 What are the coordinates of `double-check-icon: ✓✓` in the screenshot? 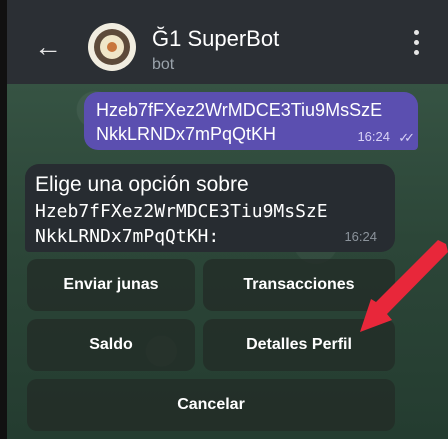 It's located at (406, 137).